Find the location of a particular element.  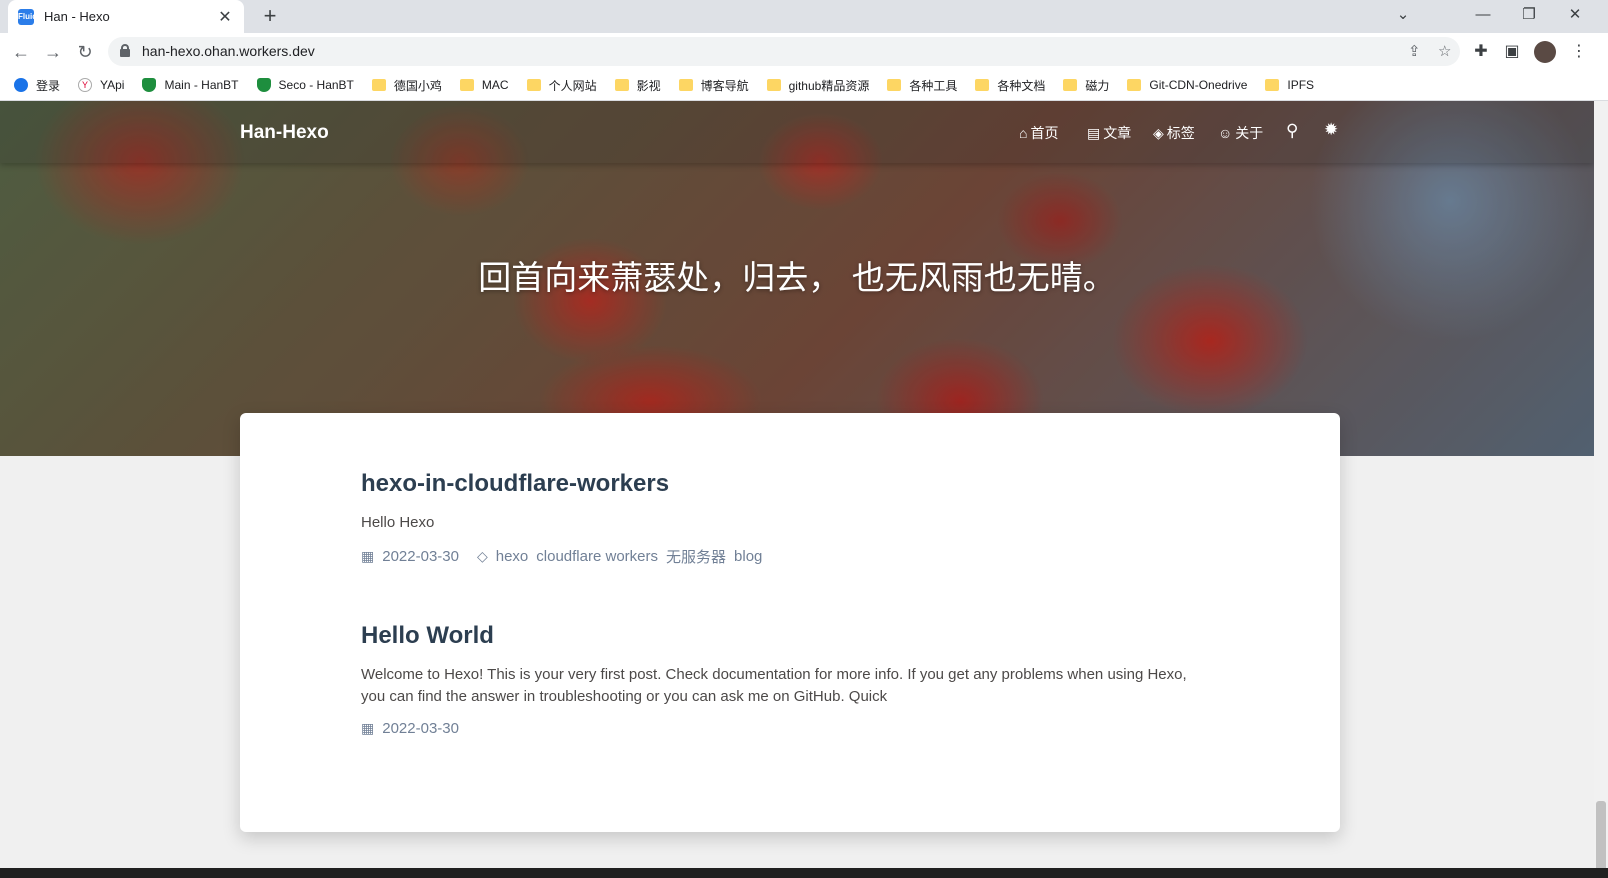

post-title: hexo-in-cloudflare-workers is located at coordinates (776, 484).